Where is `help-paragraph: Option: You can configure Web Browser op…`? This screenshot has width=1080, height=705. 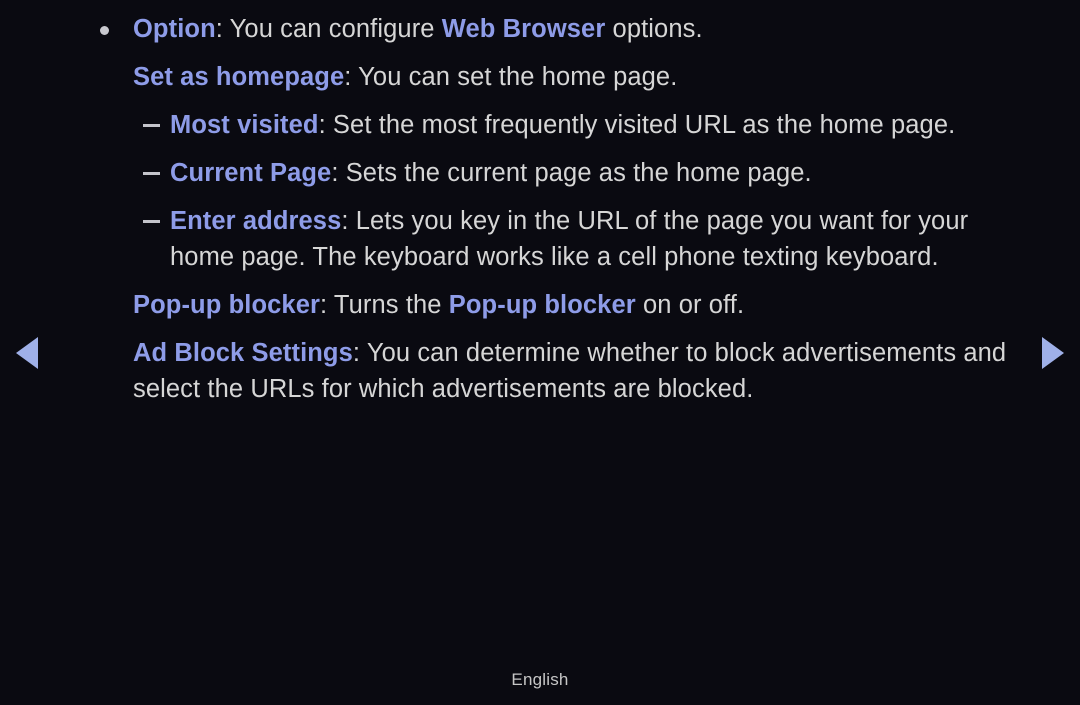
help-paragraph: Option: You can configure Web Browser op… is located at coordinates (540, 29).